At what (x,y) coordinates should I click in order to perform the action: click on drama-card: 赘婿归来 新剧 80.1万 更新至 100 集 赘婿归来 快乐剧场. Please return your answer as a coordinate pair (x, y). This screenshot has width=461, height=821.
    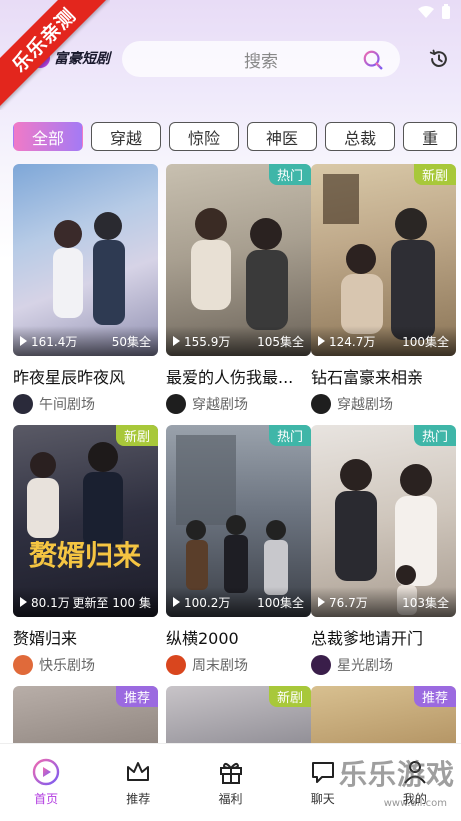
    Looking at the image, I should click on (85, 550).